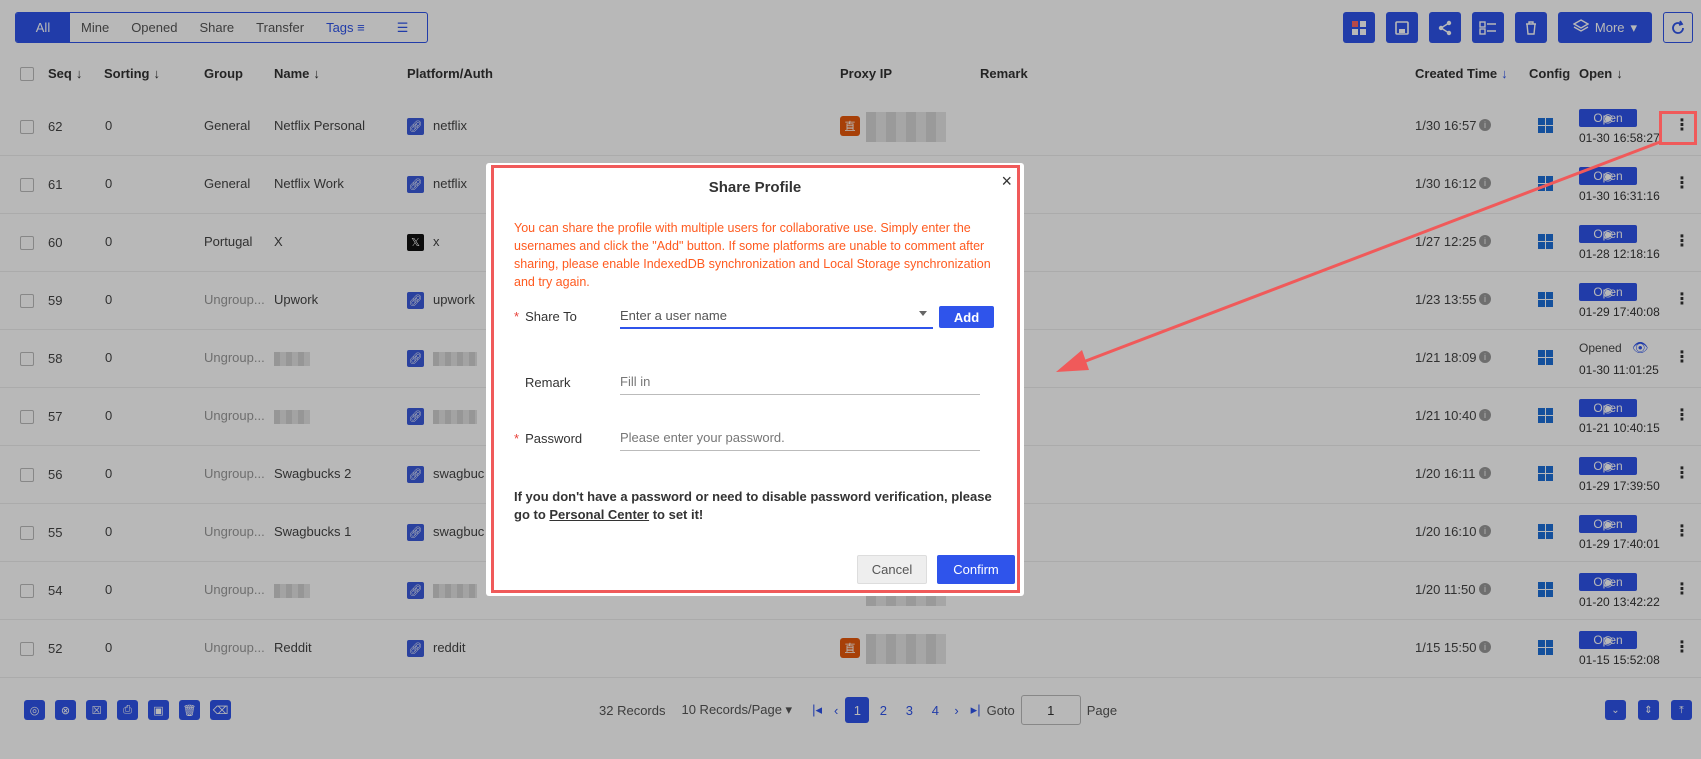  What do you see at coordinates (548, 382) in the screenshot?
I see `remark-label: Remark` at bounding box center [548, 382].